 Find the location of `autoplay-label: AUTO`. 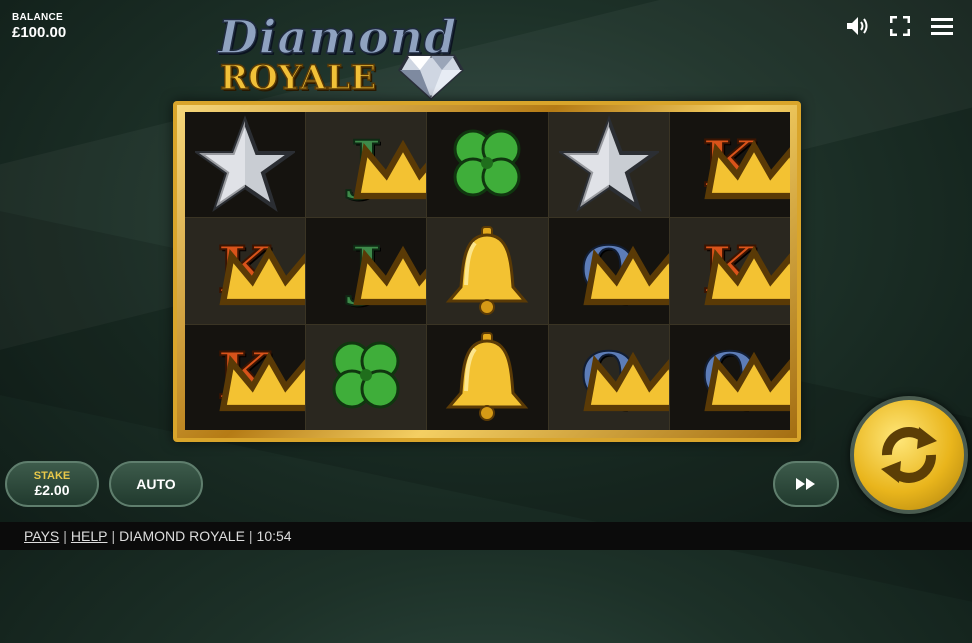

autoplay-label: AUTO is located at coordinates (156, 484).